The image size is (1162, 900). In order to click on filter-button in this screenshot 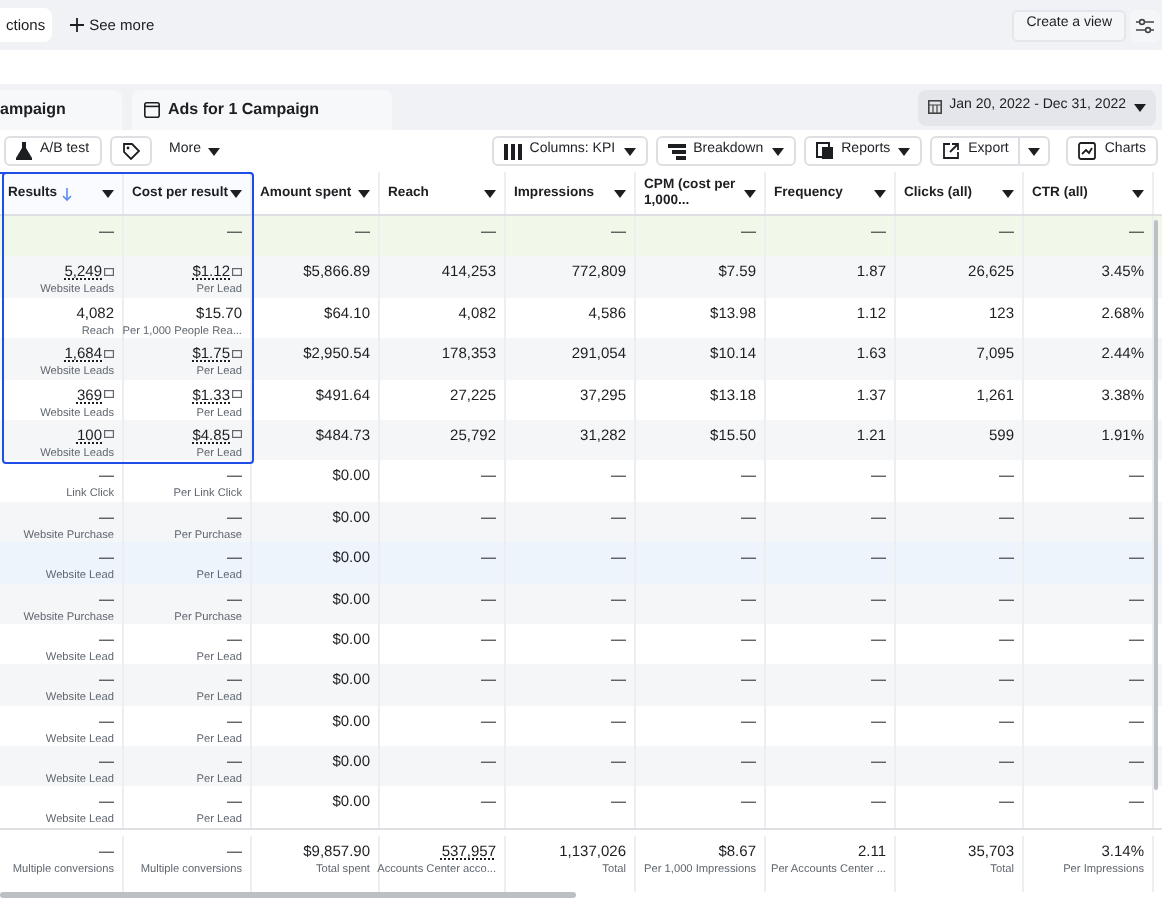, I will do `click(1145, 25)`.